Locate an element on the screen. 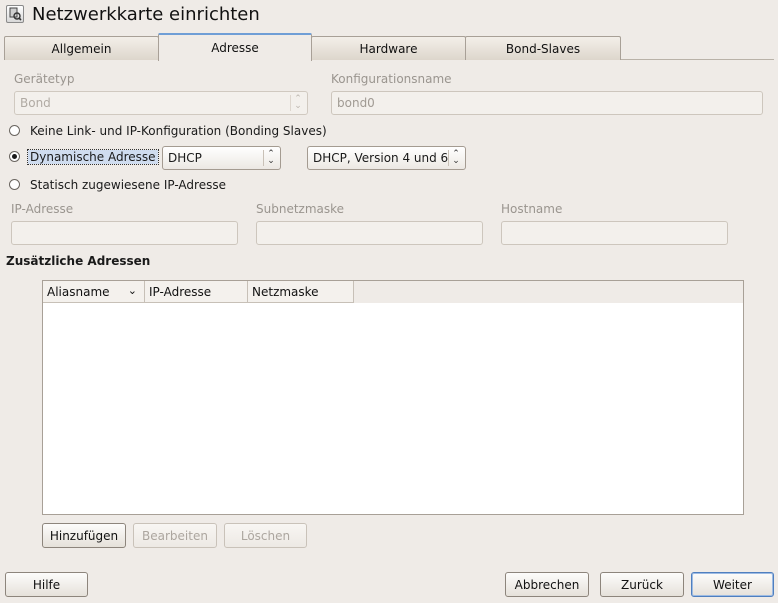 Image resolution: width=778 pixels, height=603 pixels. tab-adresse: Adresse is located at coordinates (235, 47).